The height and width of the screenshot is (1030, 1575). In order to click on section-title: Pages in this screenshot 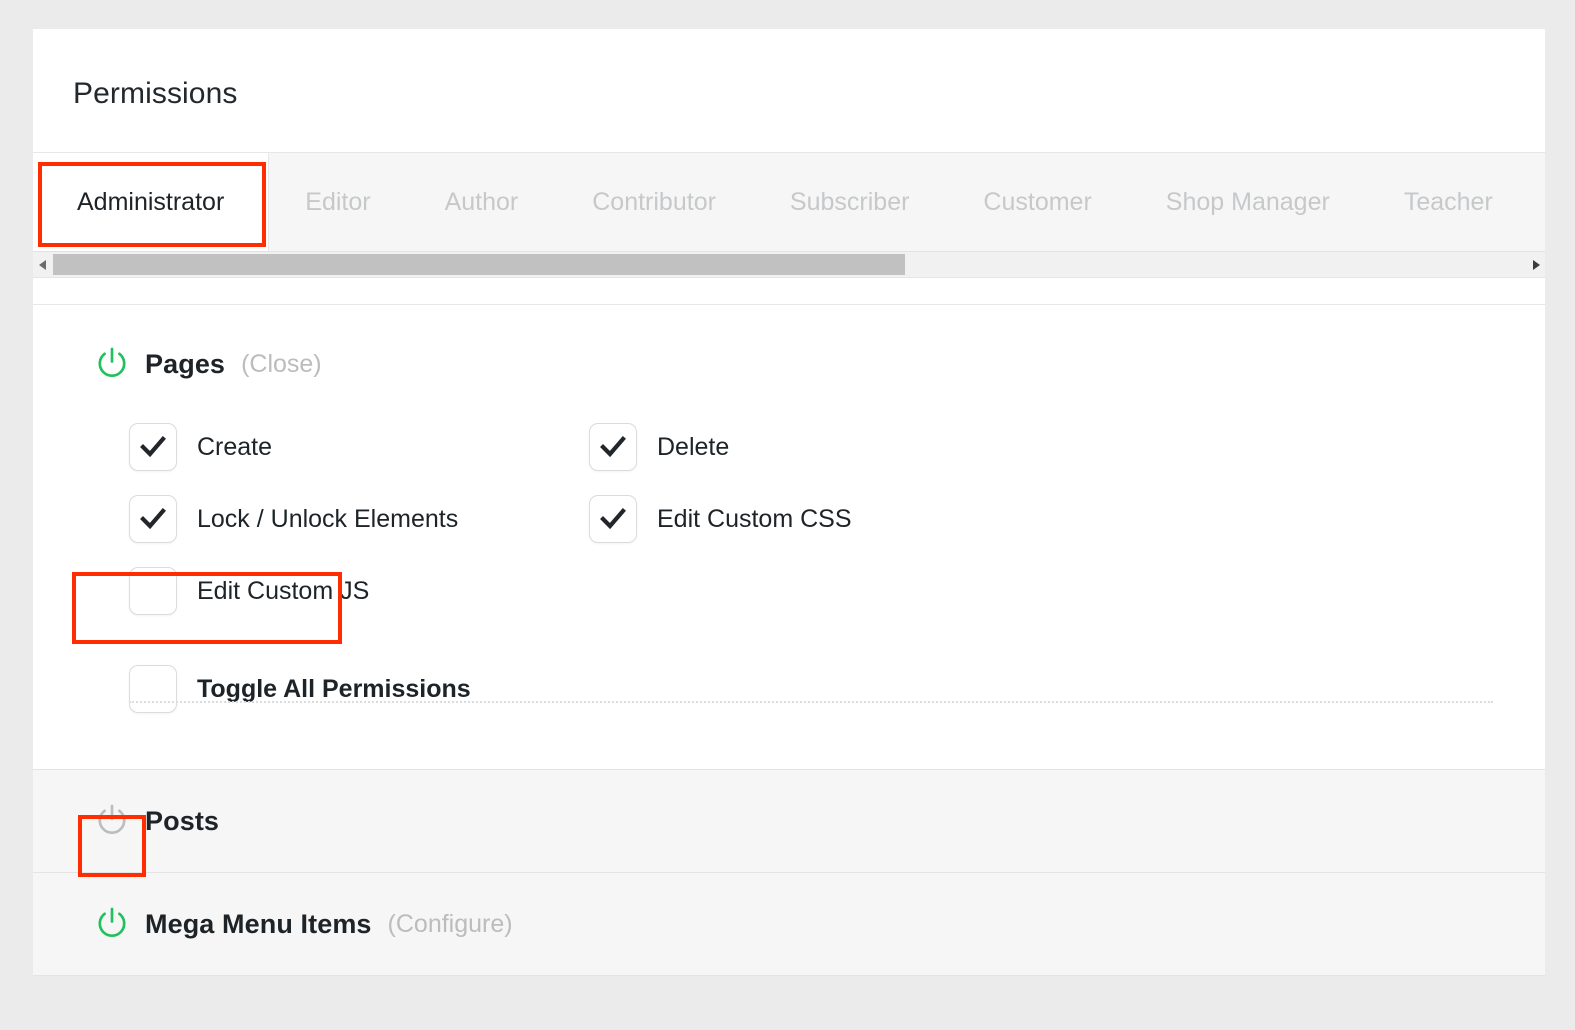, I will do `click(185, 363)`.